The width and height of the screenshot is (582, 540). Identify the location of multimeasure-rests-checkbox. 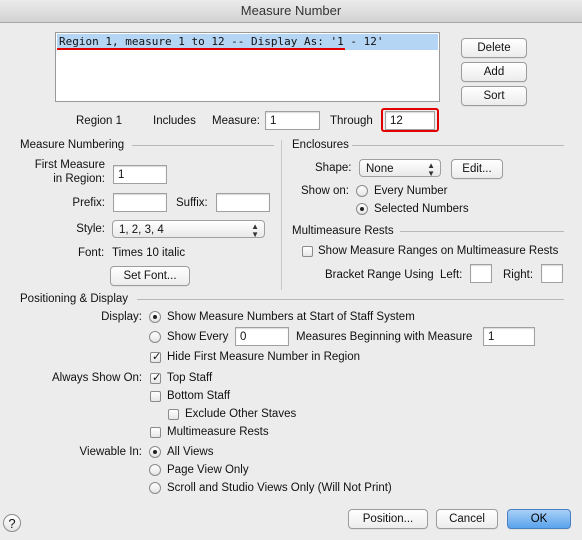
(155, 432).